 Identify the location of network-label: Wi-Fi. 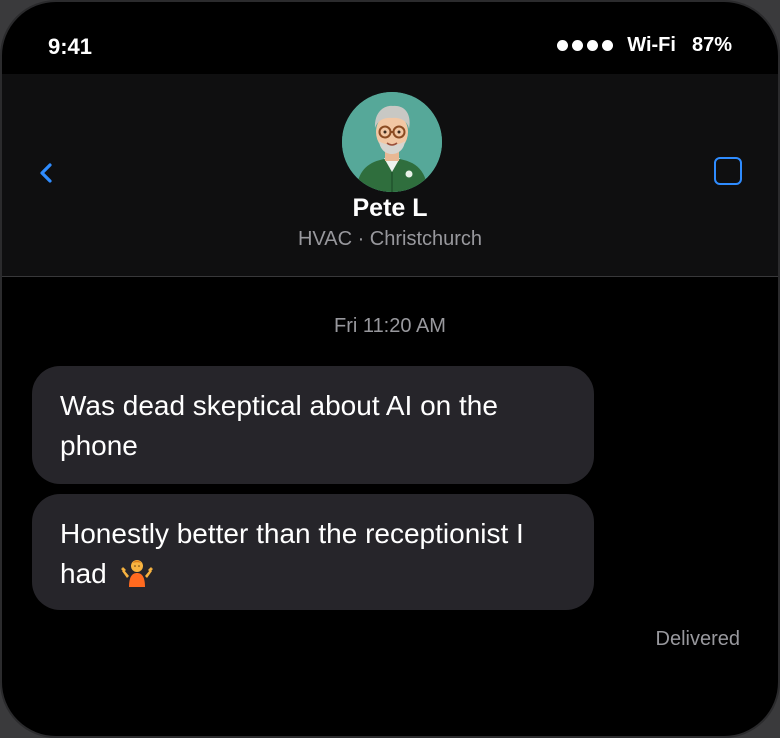
(651, 45).